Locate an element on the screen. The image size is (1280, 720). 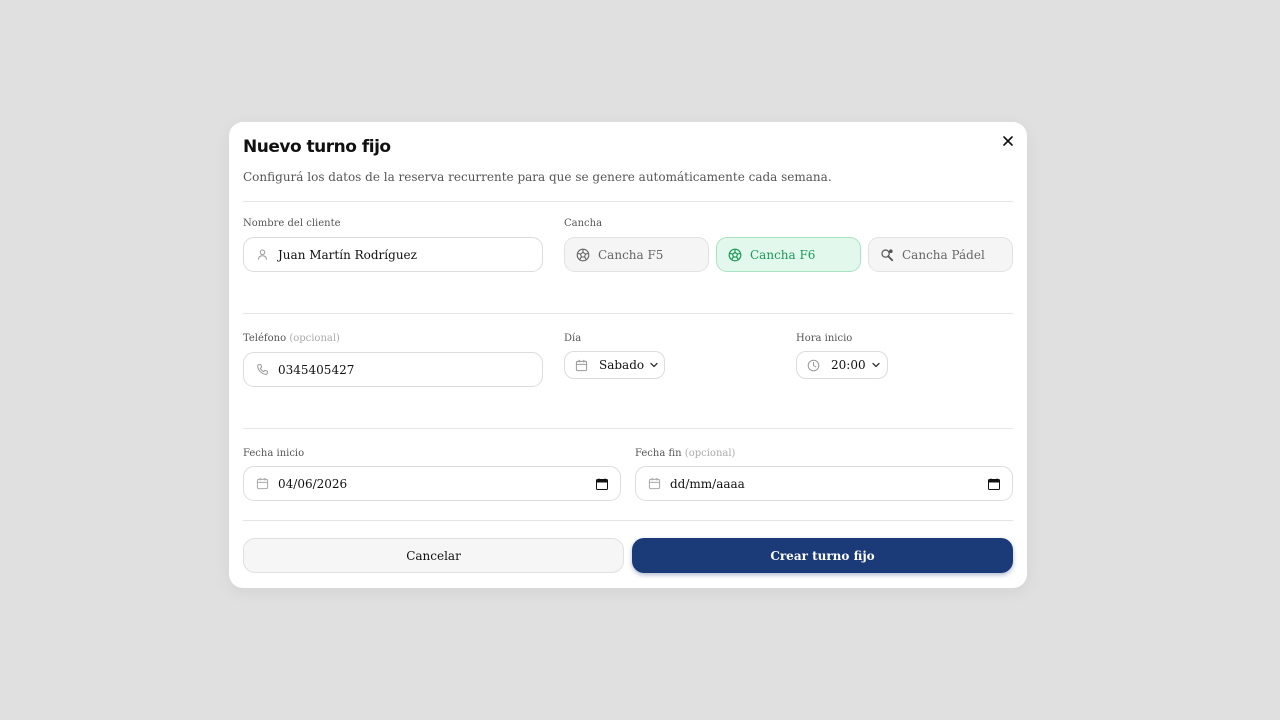
court-option-f5: Cancha F5 is located at coordinates (636, 254).